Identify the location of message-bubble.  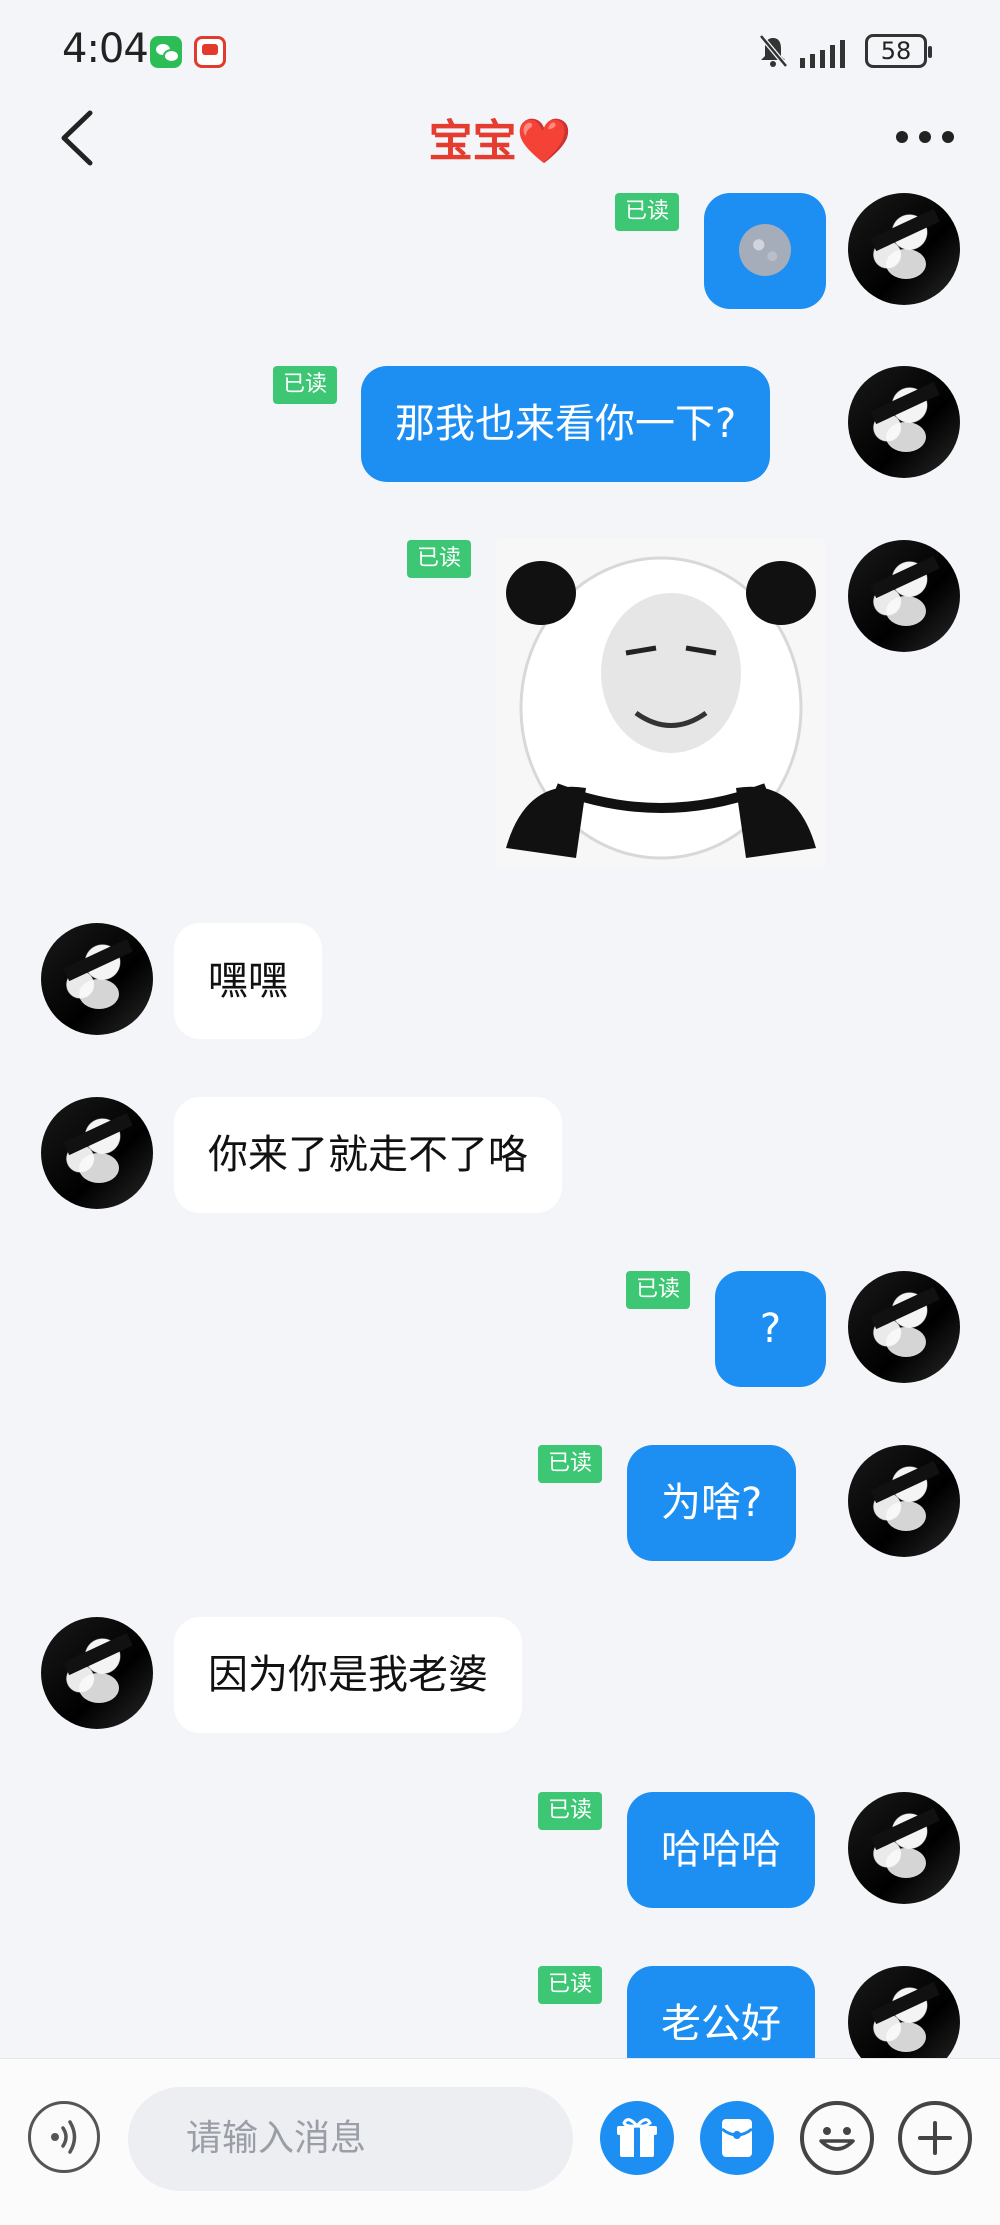
(765, 251).